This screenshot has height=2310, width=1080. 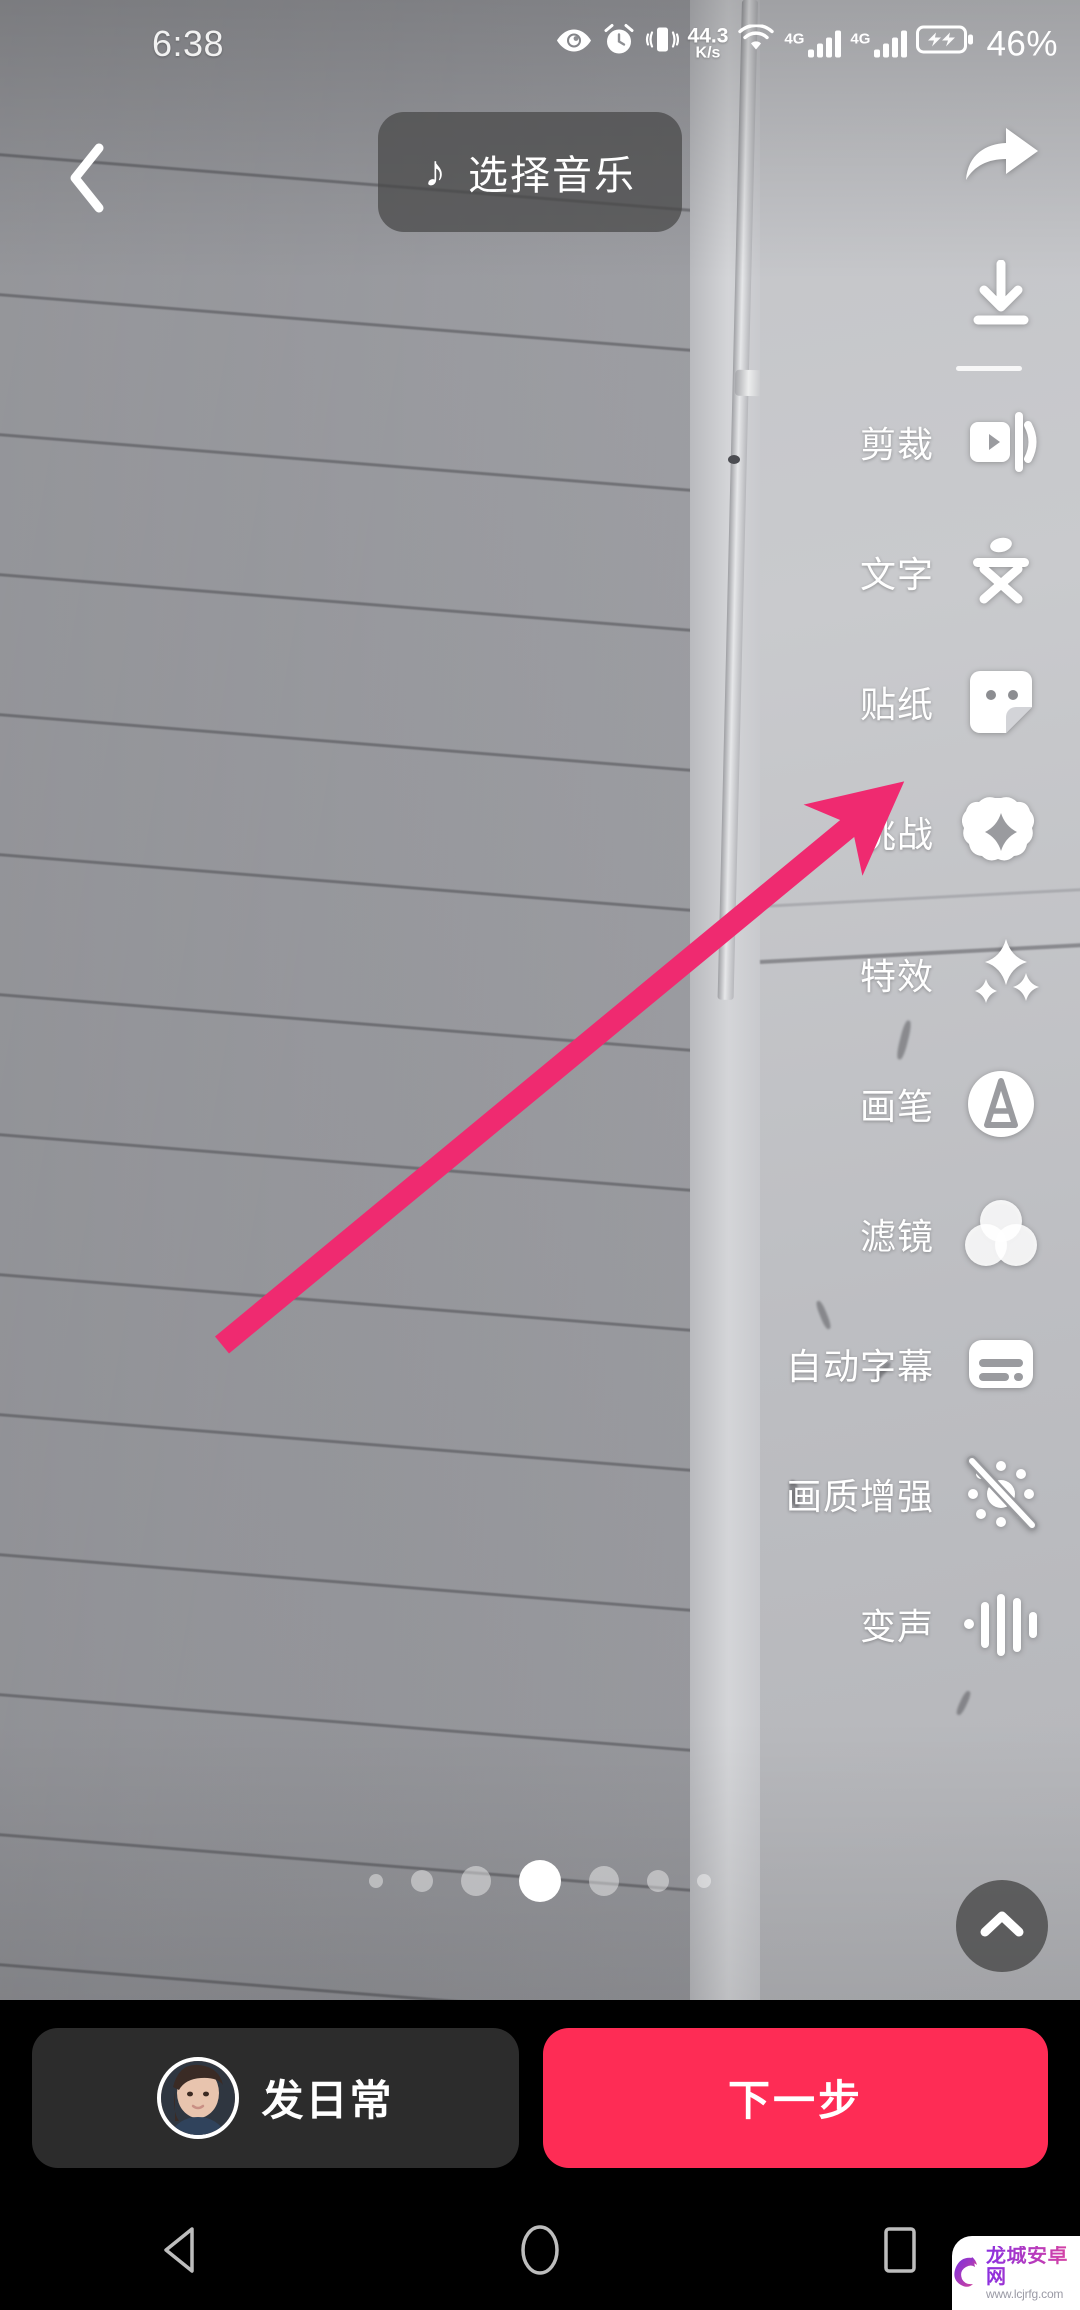 What do you see at coordinates (574, 44) in the screenshot?
I see `eye-care-icon` at bounding box center [574, 44].